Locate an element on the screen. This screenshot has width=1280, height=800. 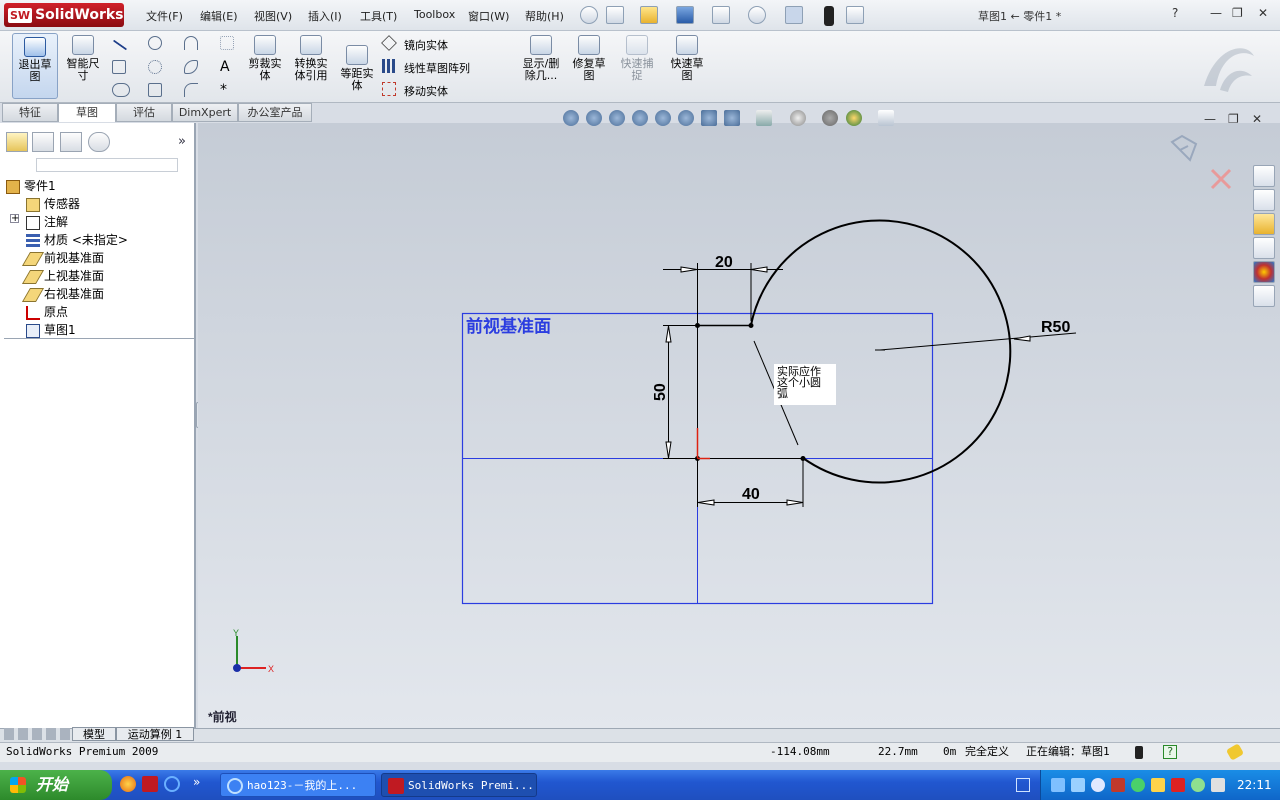
quick-tips-icon: ? is located at coordinates (1170, 752).